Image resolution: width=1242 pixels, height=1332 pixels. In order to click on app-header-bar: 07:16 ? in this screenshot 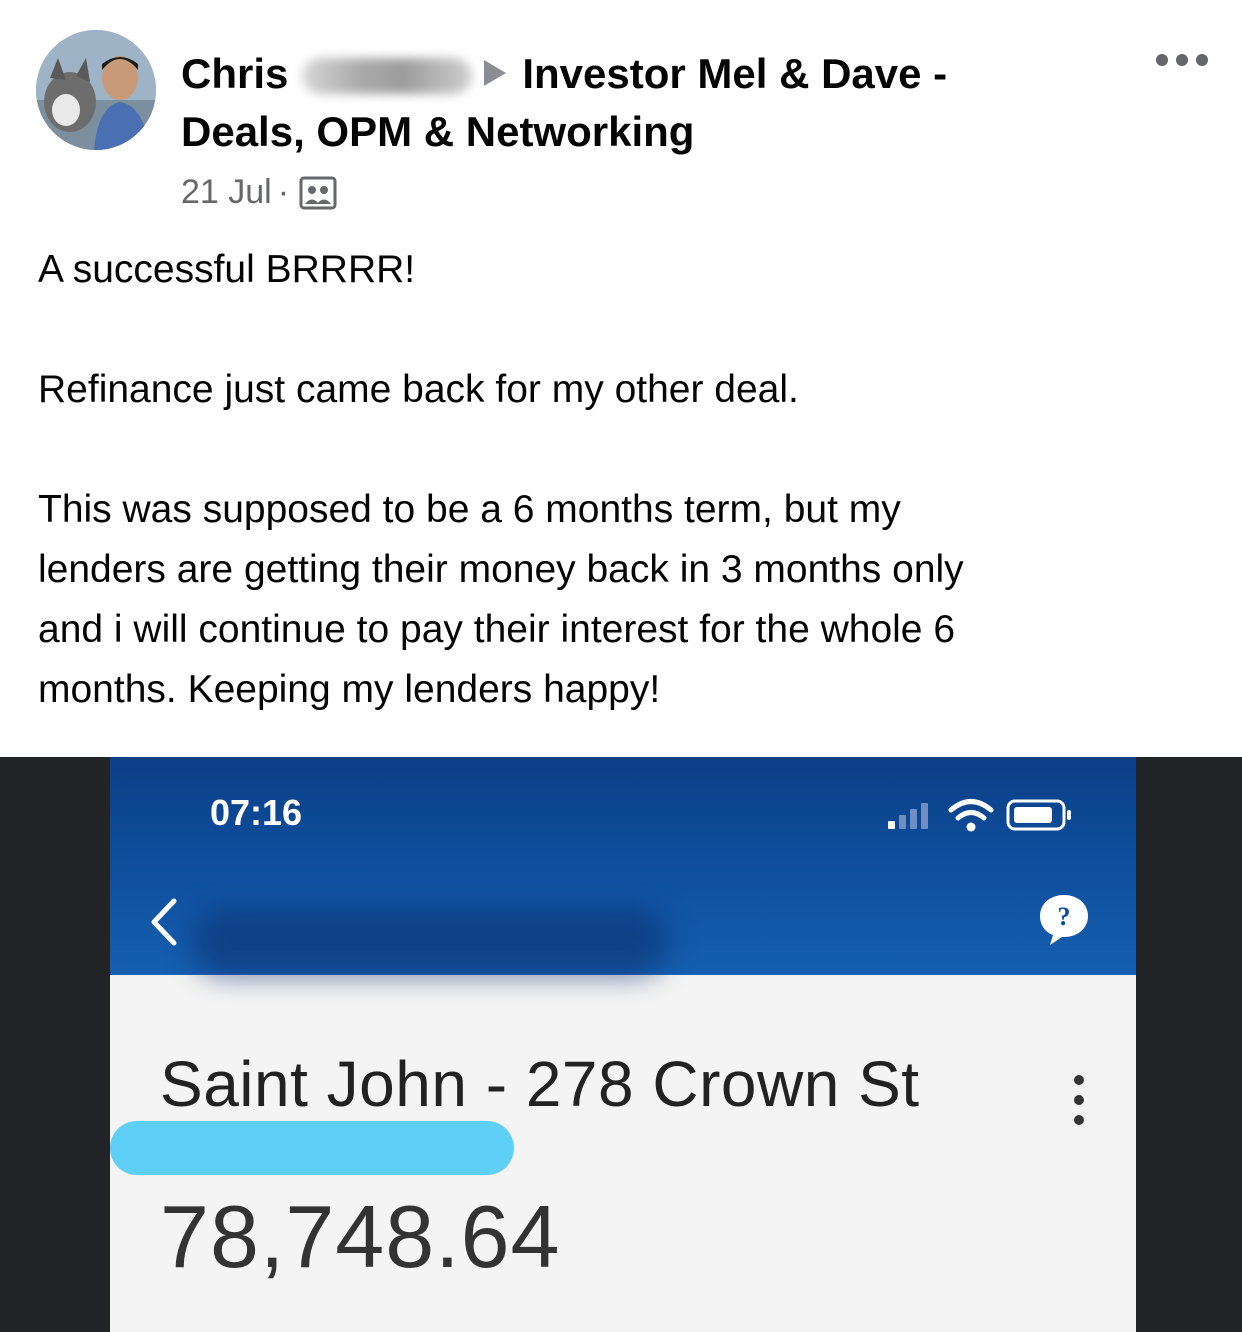, I will do `click(623, 867)`.